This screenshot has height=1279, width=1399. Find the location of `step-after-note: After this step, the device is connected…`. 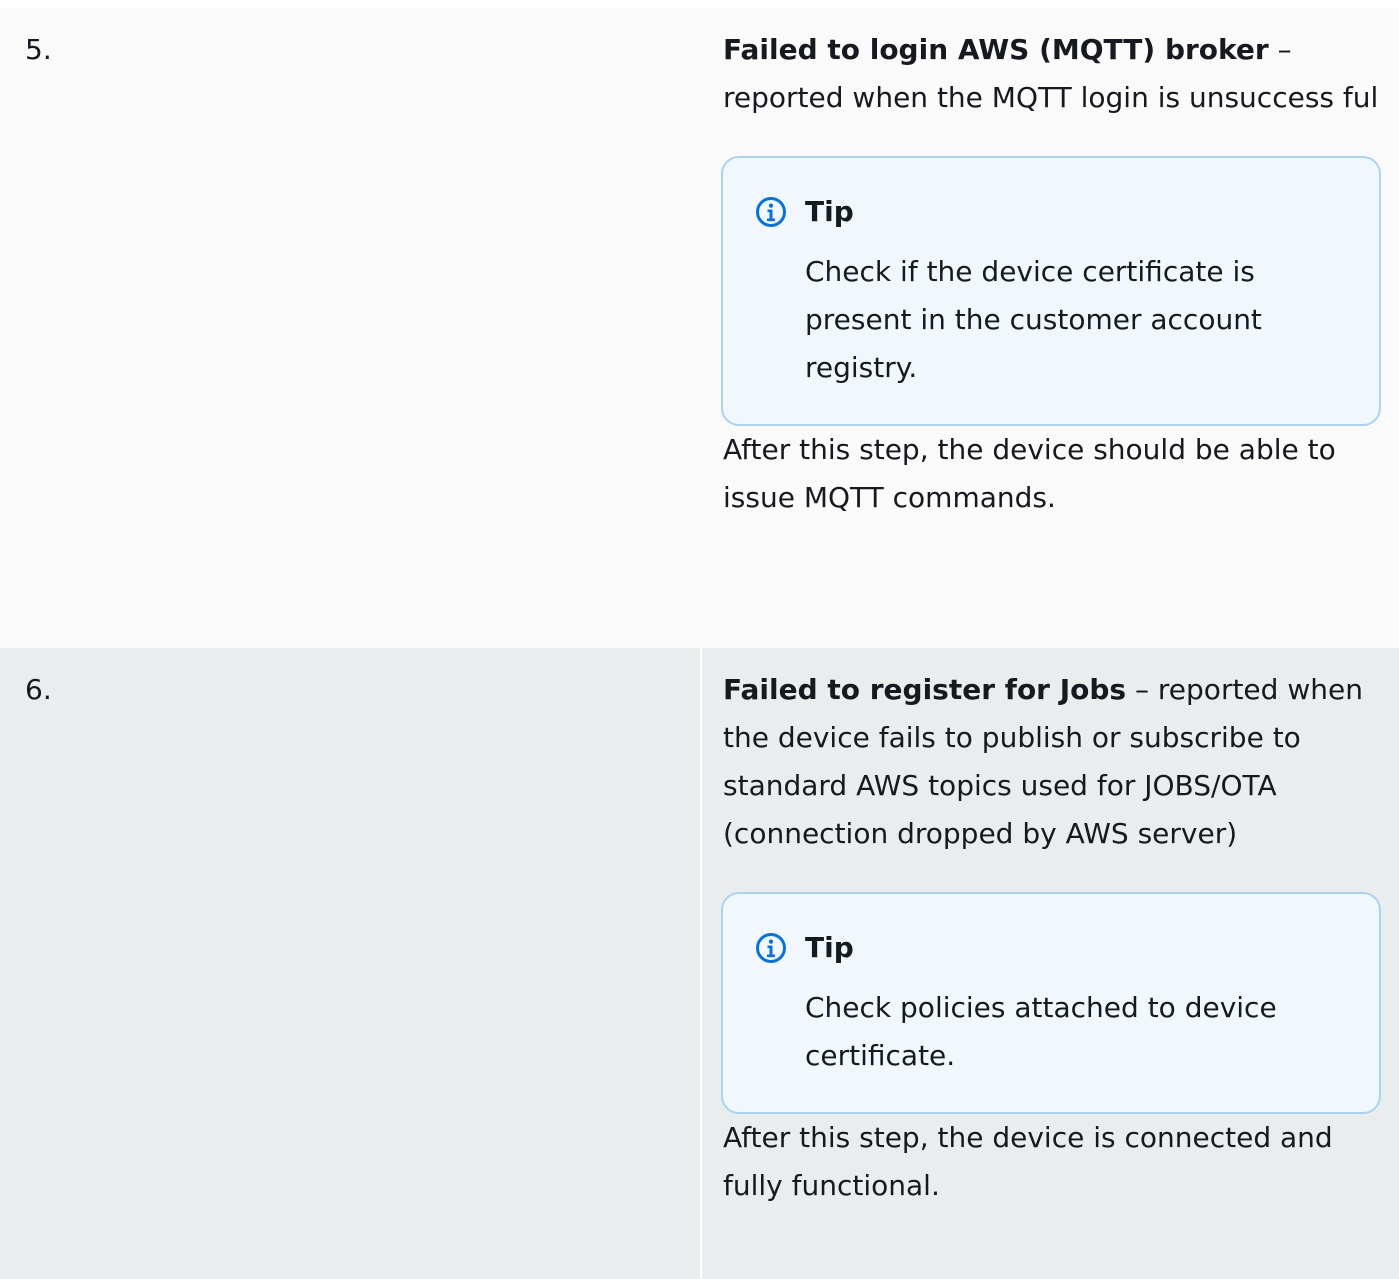

step-after-note: After this step, the device is connected… is located at coordinates (1028, 1161).